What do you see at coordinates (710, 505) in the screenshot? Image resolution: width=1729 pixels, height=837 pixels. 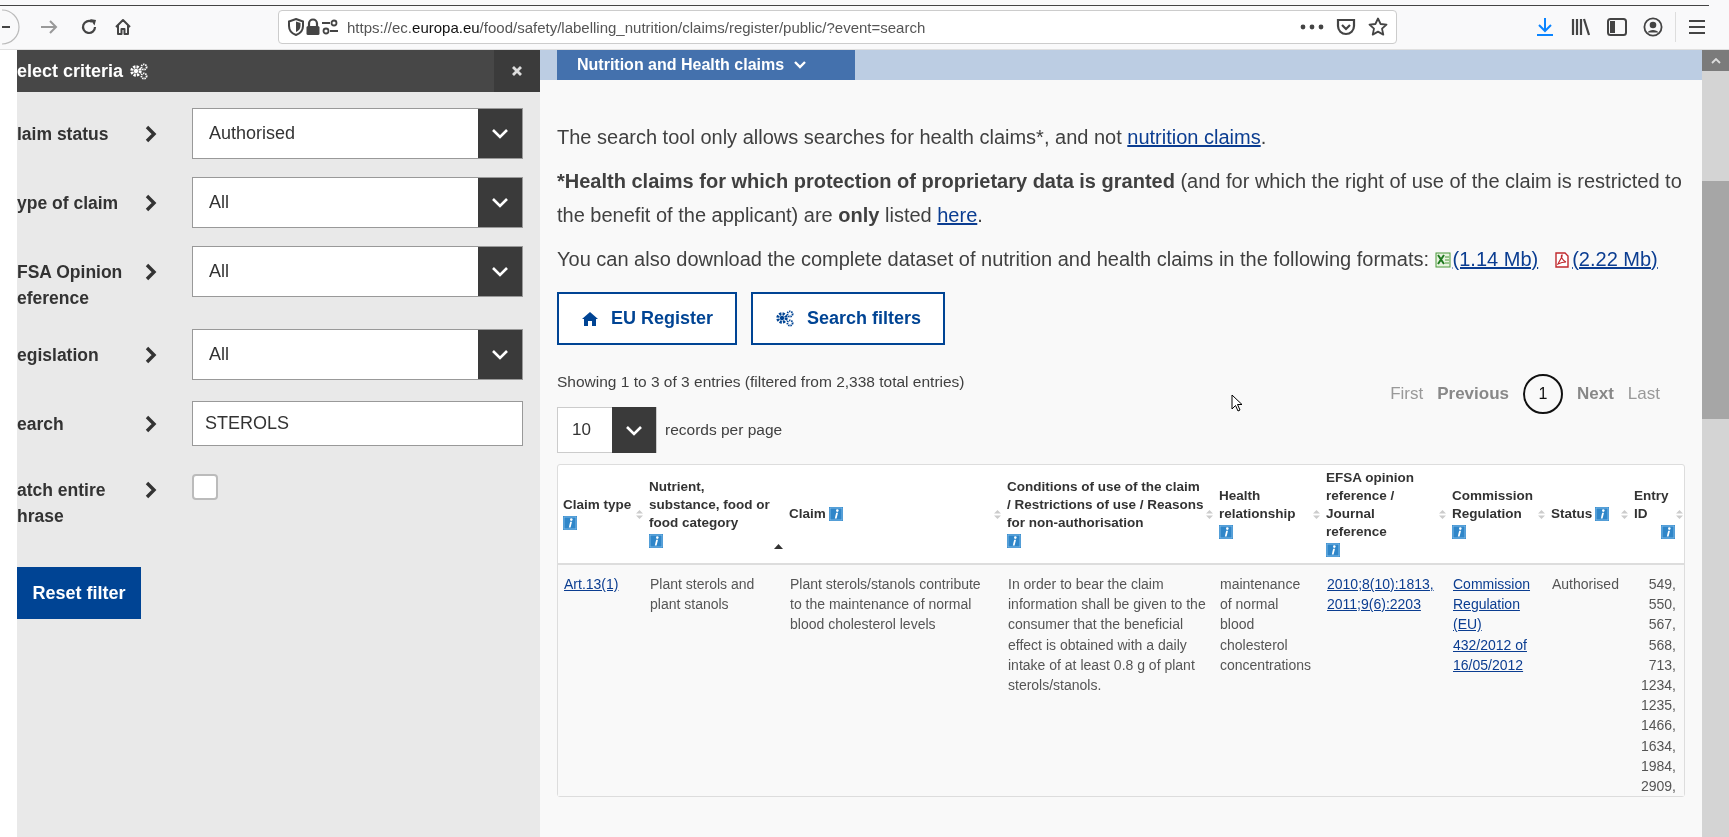 I see `column-header: Nutrient, substance, food or food category` at bounding box center [710, 505].